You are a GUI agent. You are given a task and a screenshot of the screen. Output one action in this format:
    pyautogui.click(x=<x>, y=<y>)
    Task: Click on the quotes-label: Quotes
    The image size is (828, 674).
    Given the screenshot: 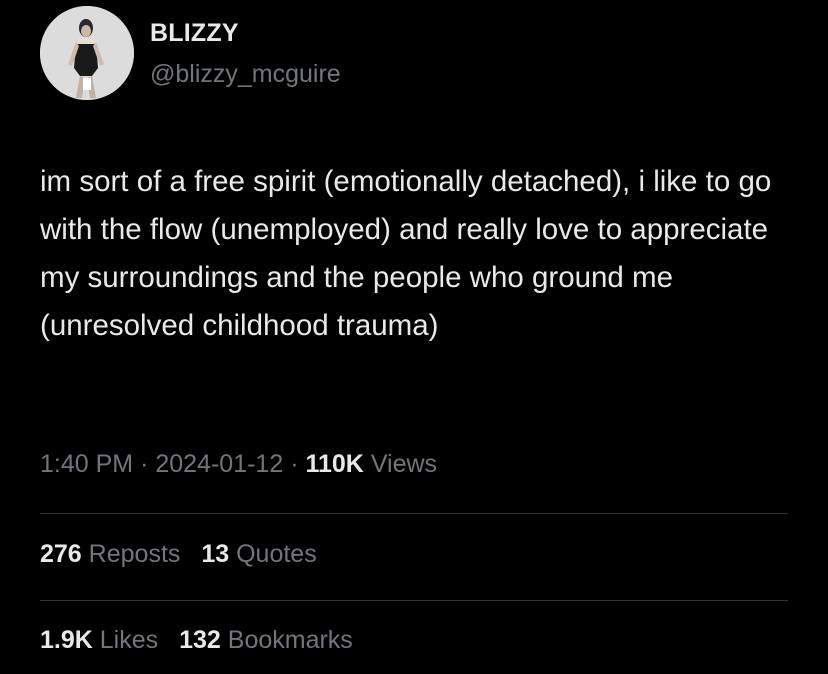 What is the action you would take?
    pyautogui.click(x=276, y=554)
    